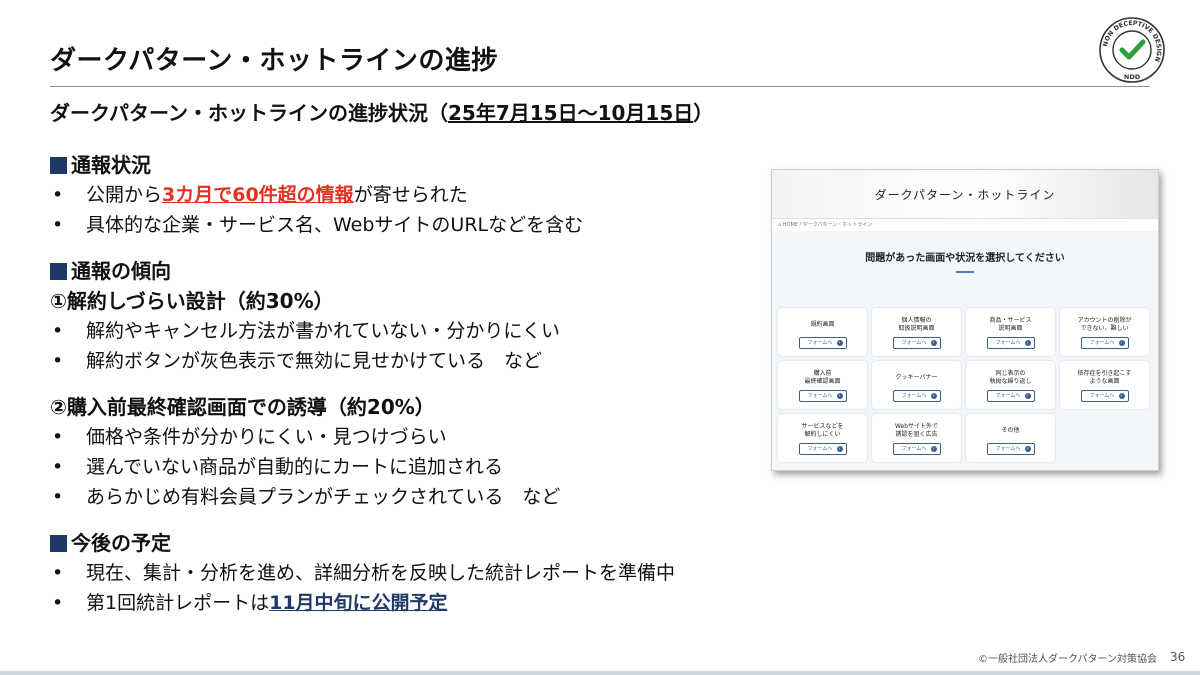 This screenshot has width=1200, height=675. What do you see at coordinates (965, 258) in the screenshot?
I see `screenshot-question: 問題があった画面や状況を選択してください` at bounding box center [965, 258].